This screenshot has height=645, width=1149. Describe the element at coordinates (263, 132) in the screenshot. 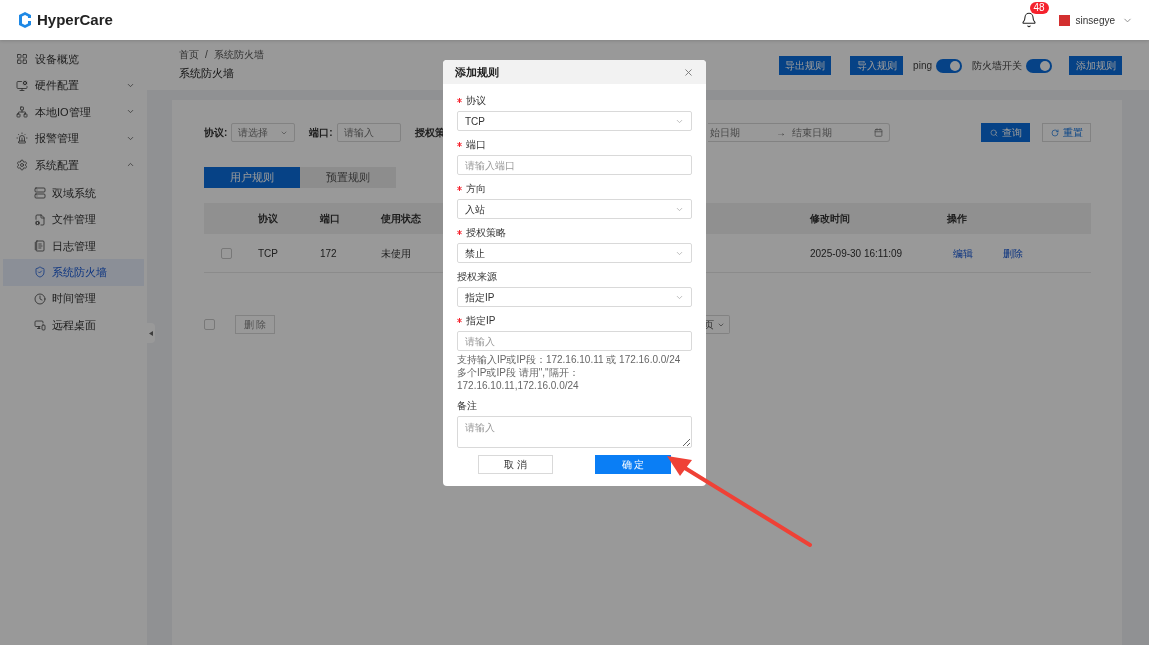

I see `protocol-select: 请选择` at that location.